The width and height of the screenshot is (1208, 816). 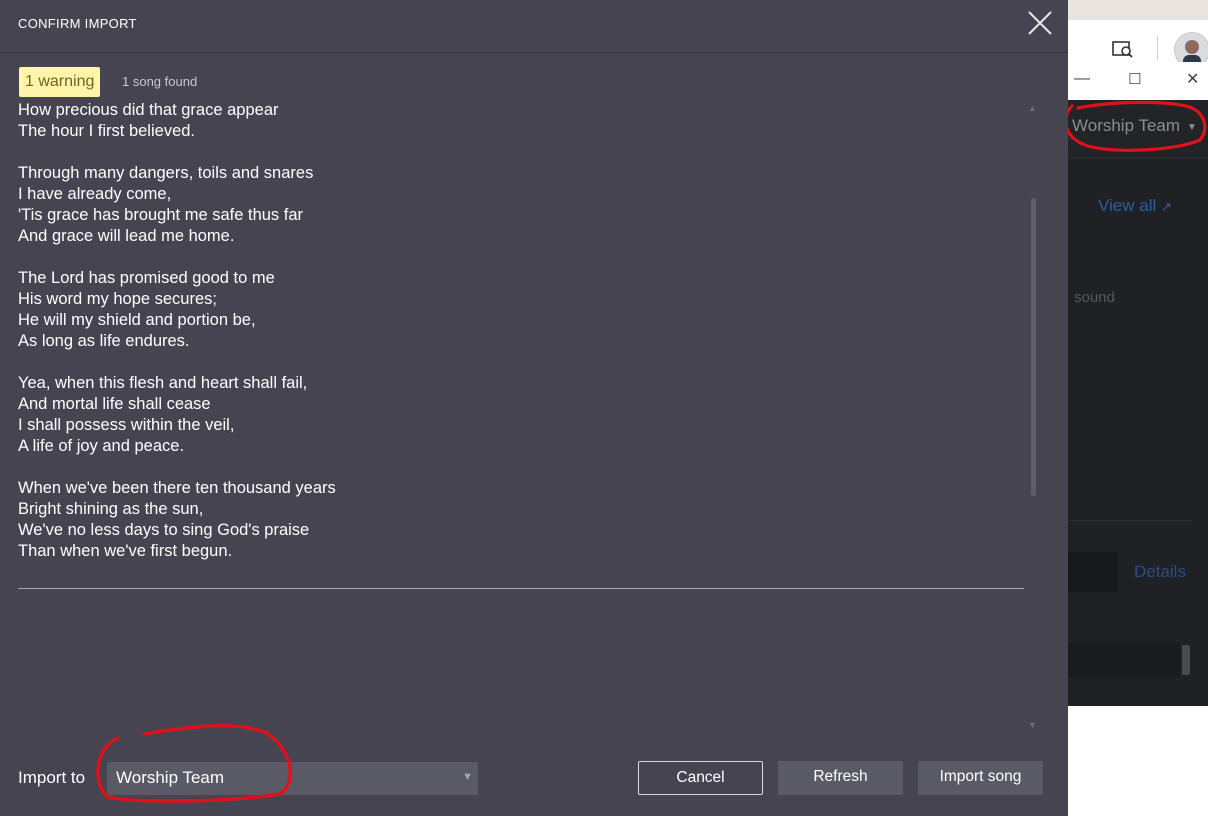 I want to click on refresh-button: Refresh, so click(x=840, y=778).